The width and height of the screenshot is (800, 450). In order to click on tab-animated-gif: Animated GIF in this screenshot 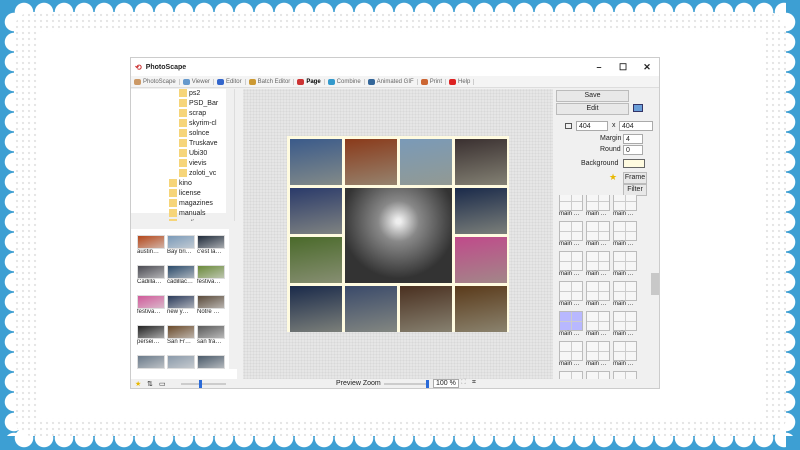, I will do `click(391, 81)`.